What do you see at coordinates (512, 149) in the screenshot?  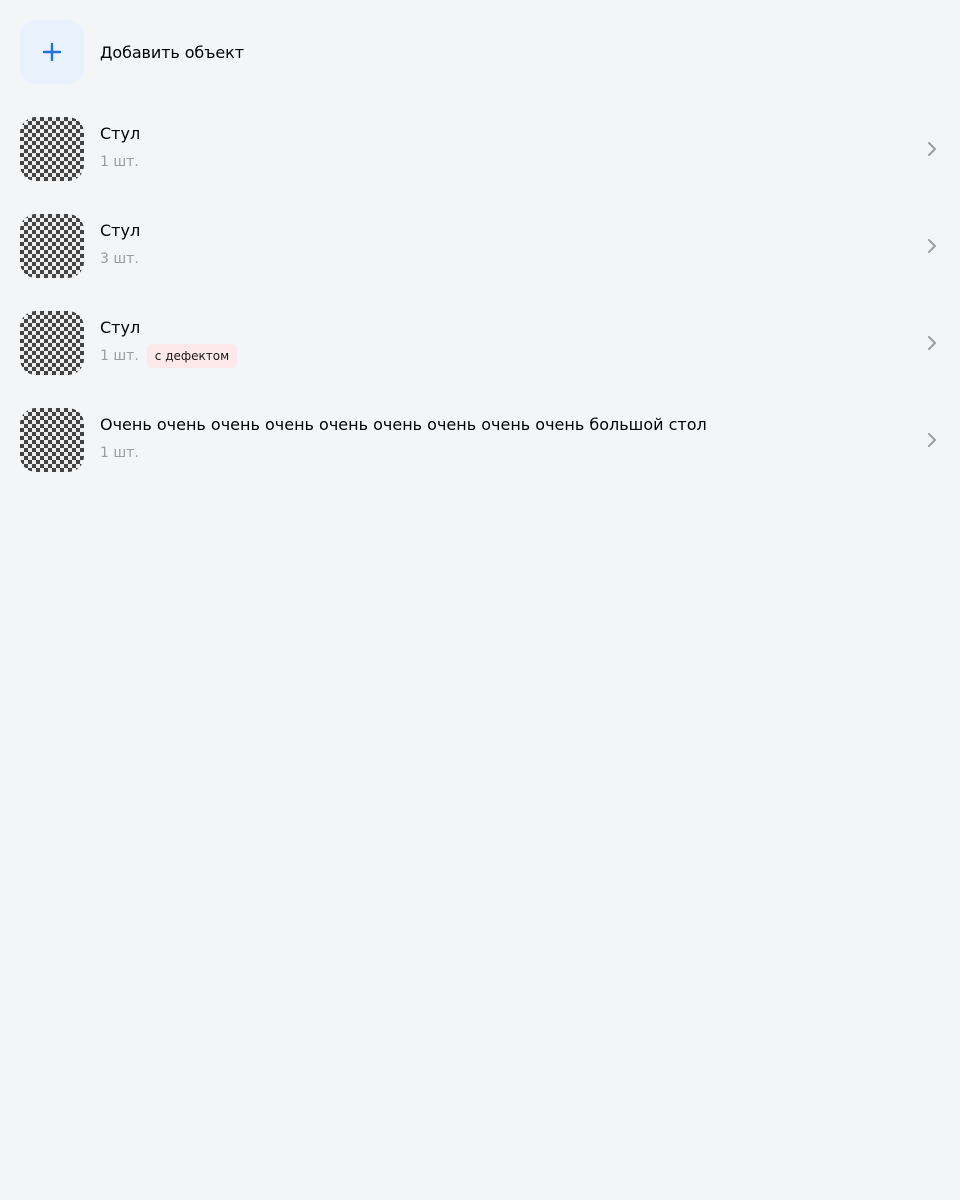 I see `item-text: Стул 1 шт.` at bounding box center [512, 149].